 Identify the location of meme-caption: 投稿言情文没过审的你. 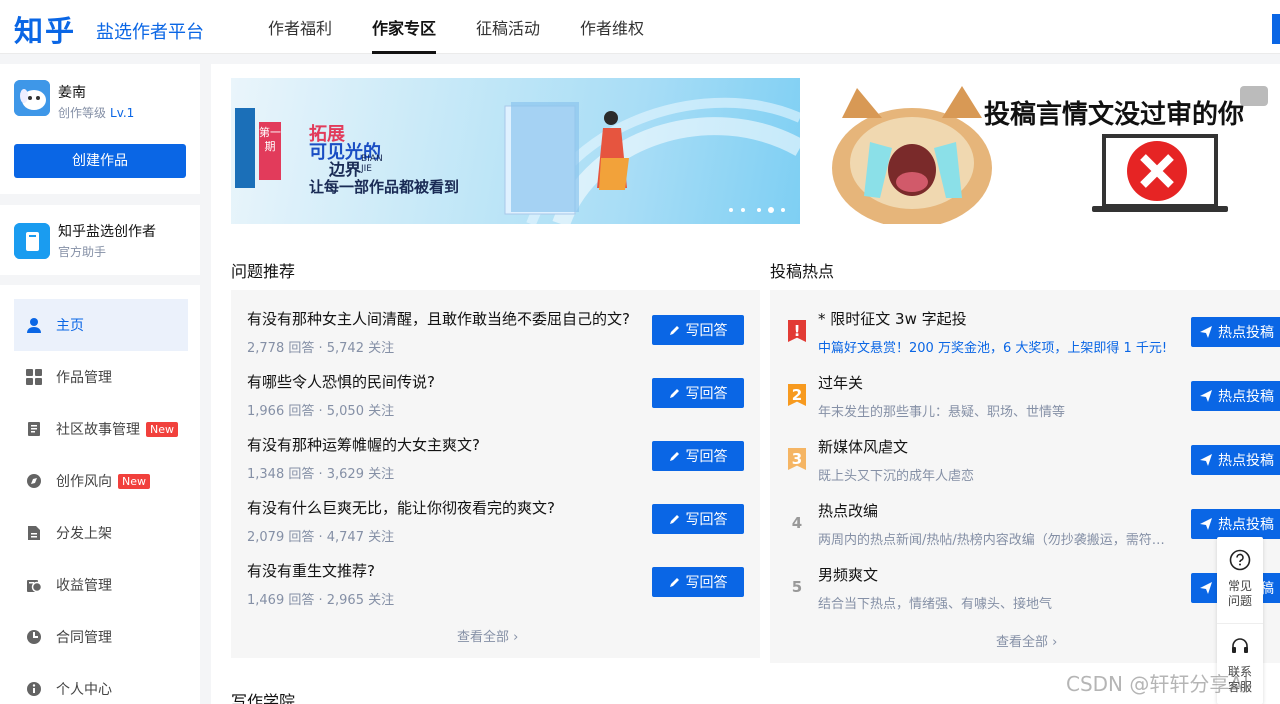
(1114, 115).